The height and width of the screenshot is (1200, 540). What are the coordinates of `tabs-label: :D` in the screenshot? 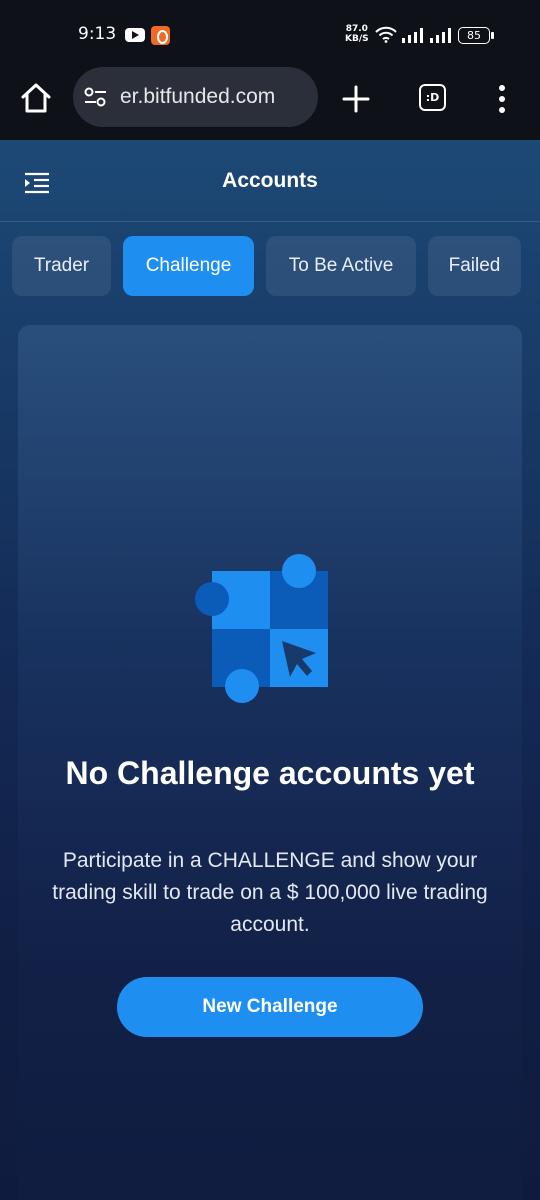 It's located at (432, 97).